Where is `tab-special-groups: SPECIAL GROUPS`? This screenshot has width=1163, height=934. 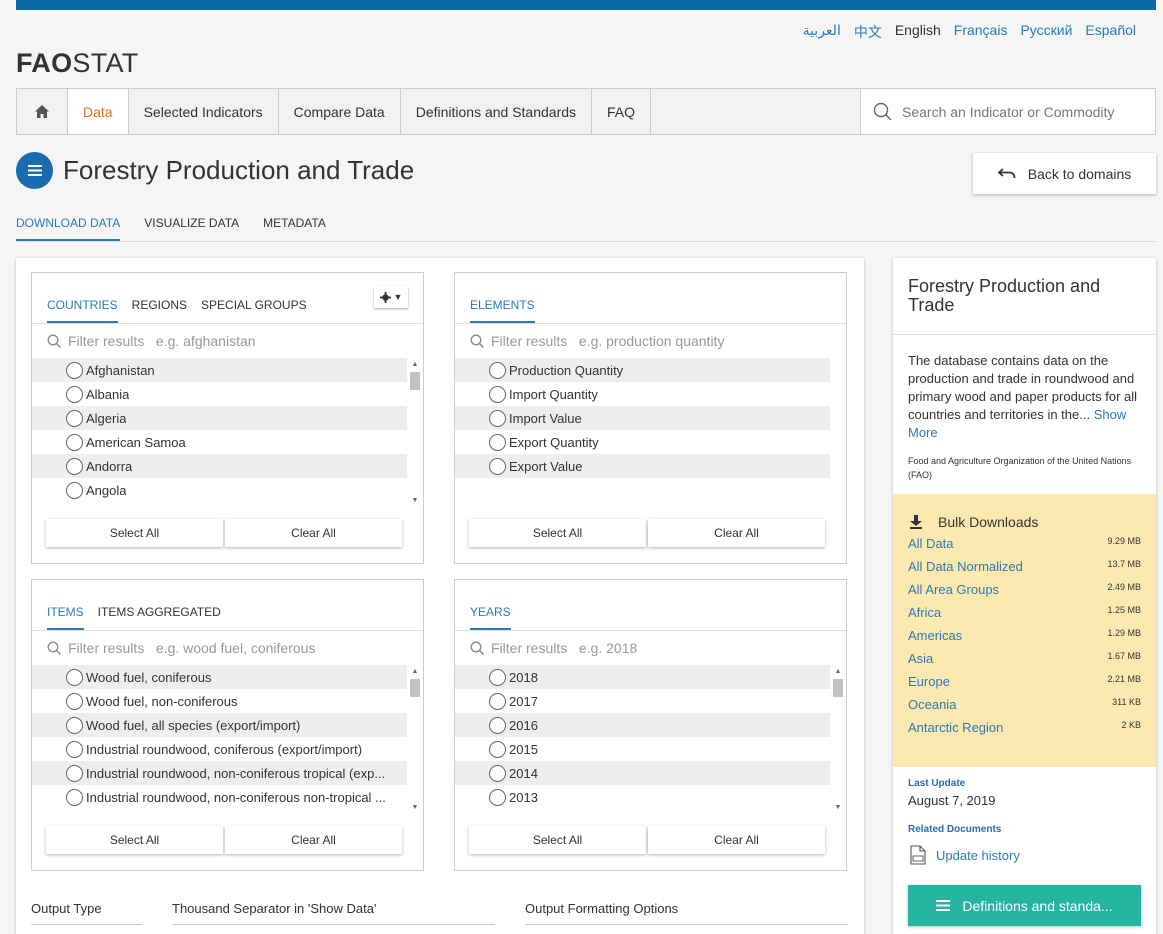
tab-special-groups: SPECIAL GROUPS is located at coordinates (254, 310).